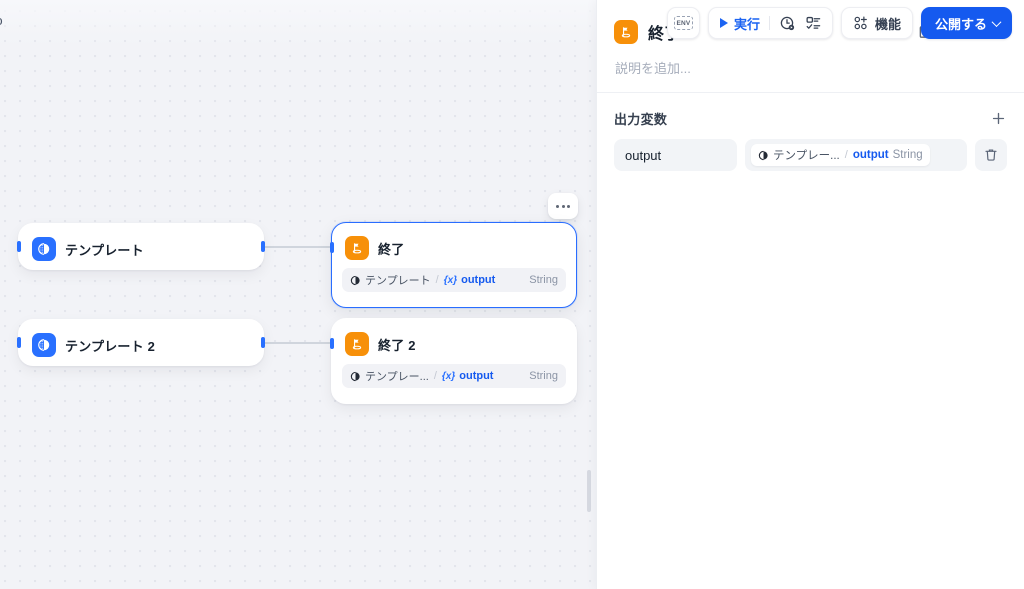 The height and width of the screenshot is (589, 1024). I want to click on features-button: 機能, so click(876, 23).